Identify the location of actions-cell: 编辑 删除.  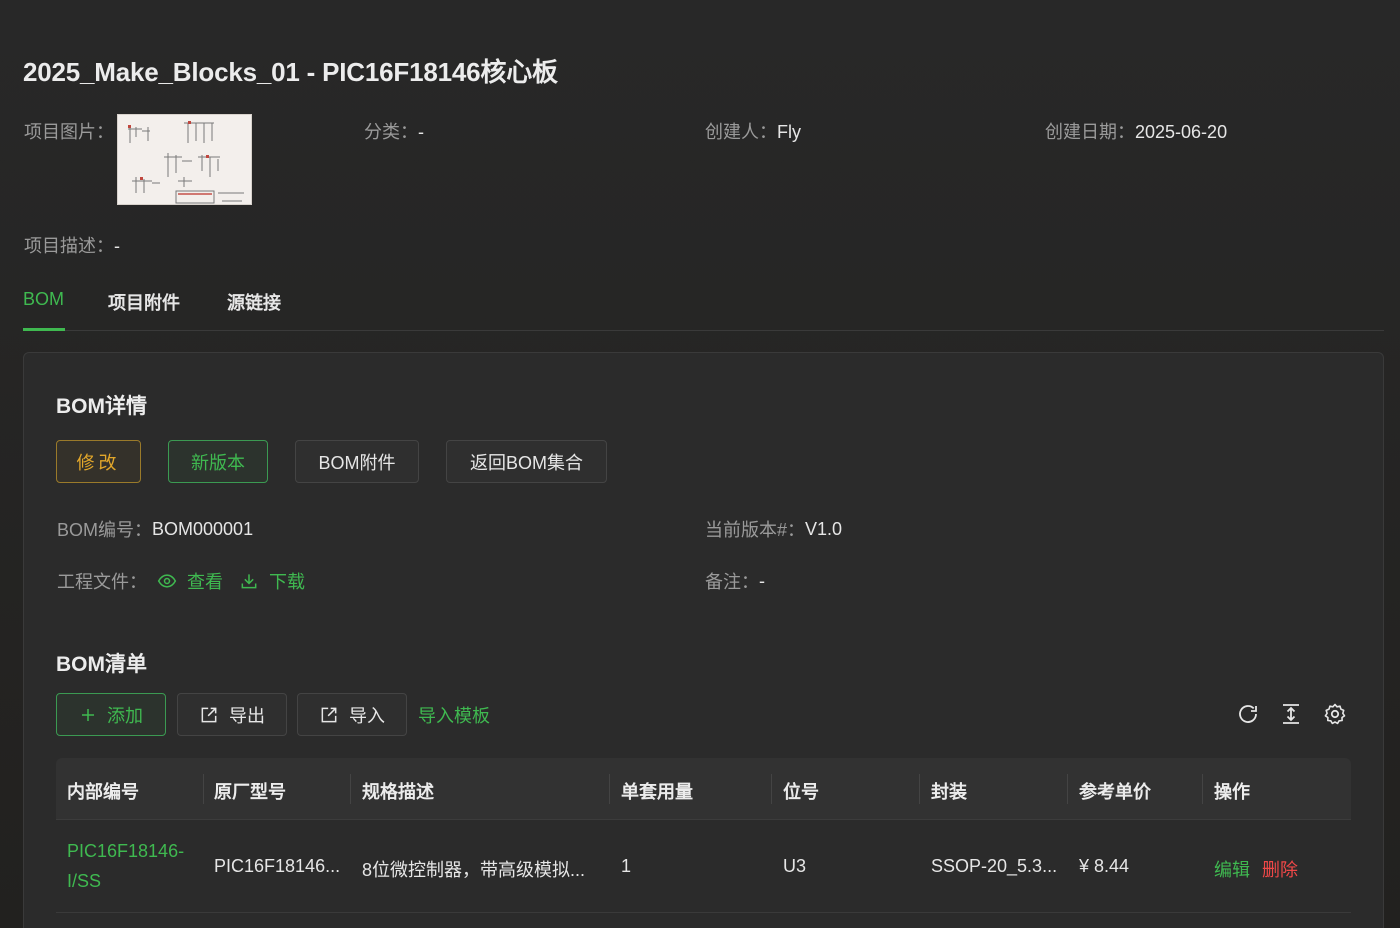
(1256, 869).